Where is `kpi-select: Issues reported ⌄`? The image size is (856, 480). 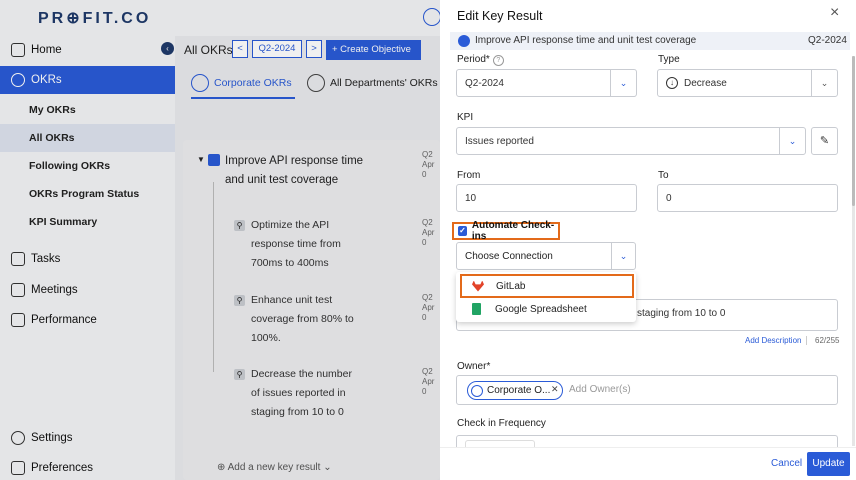
kpi-select: Issues reported ⌄ is located at coordinates (631, 141).